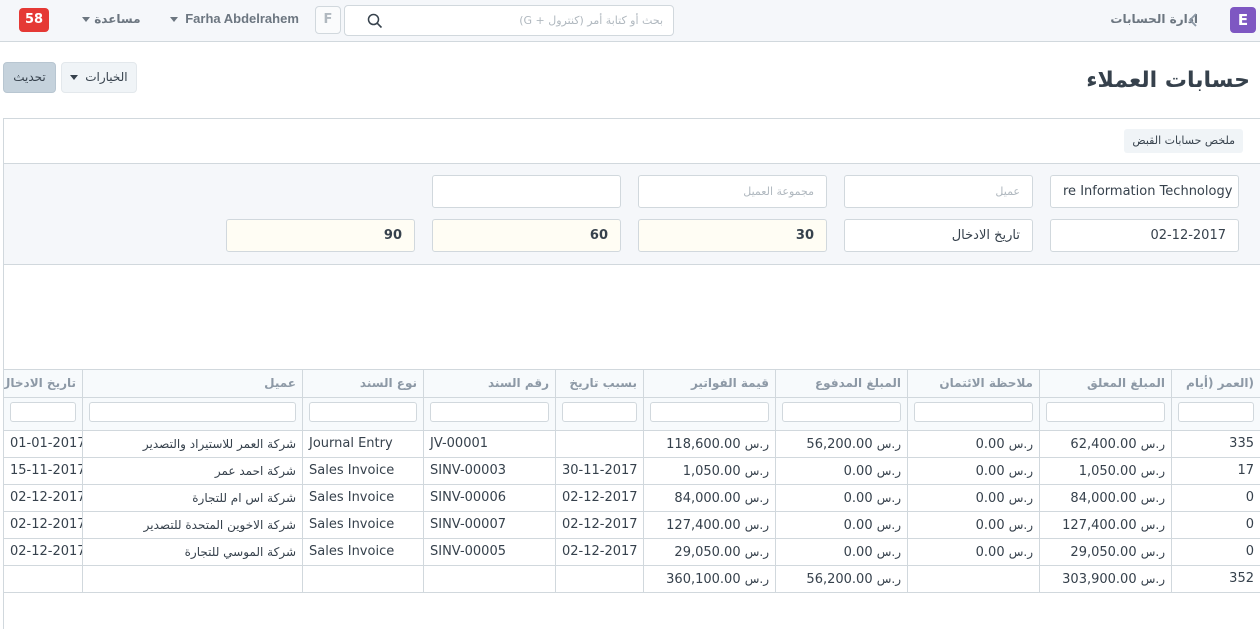 This screenshot has width=1260, height=629. Describe the element at coordinates (193, 552) in the screenshot. I see `cell-customer: شركة الموسي للتجارة` at that location.